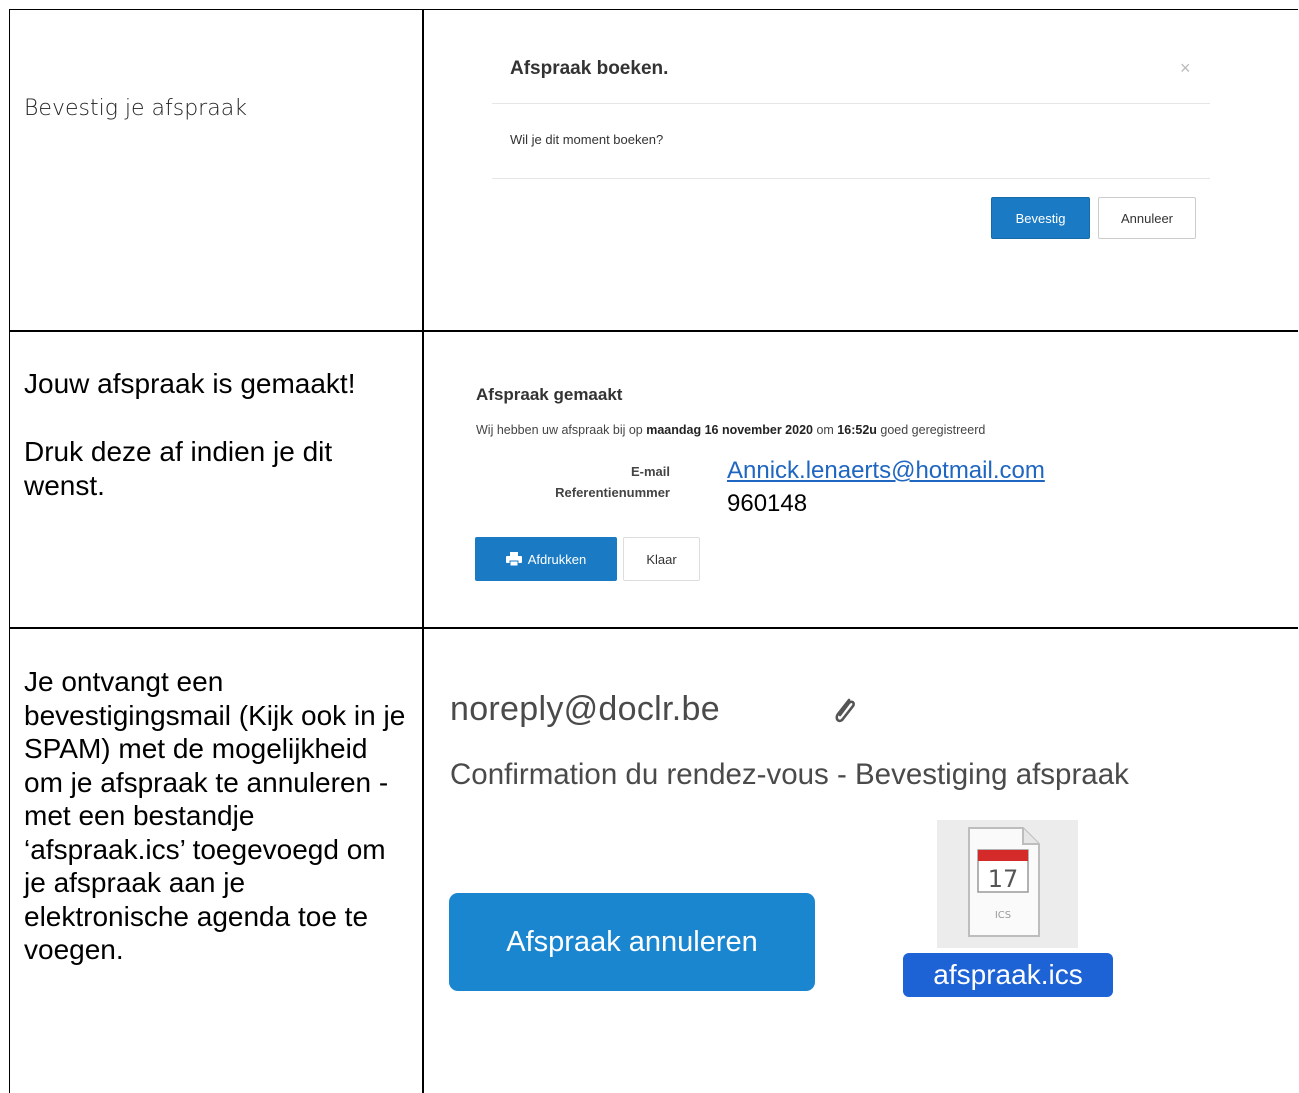 The image size is (1299, 1093). Describe the element at coordinates (1147, 218) in the screenshot. I see `cancel-button: Annuleer` at that location.